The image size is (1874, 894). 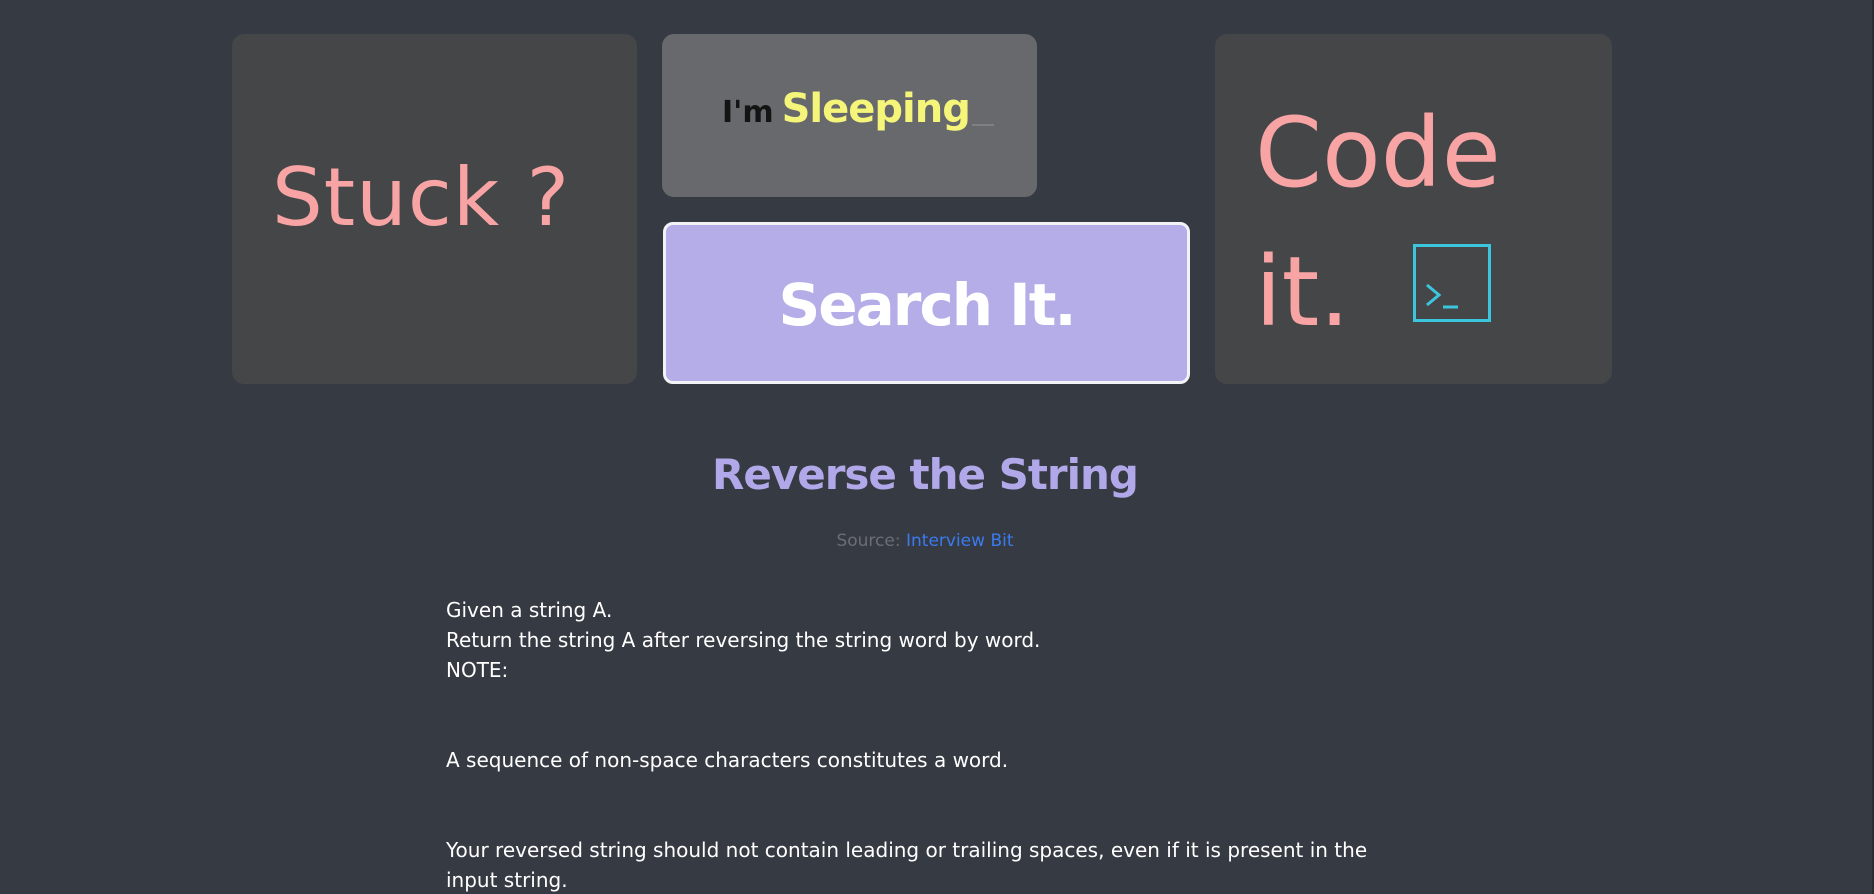 I want to click on problem-title: Reverse the String, so click(x=925, y=474).